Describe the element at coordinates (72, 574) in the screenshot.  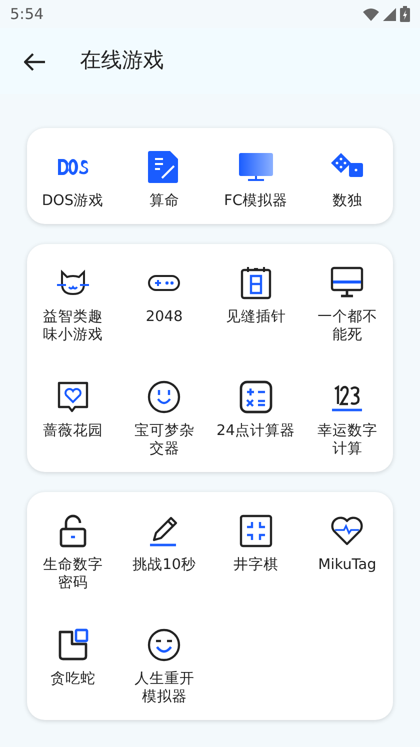
I see `game-label: 生命数字密码` at that location.